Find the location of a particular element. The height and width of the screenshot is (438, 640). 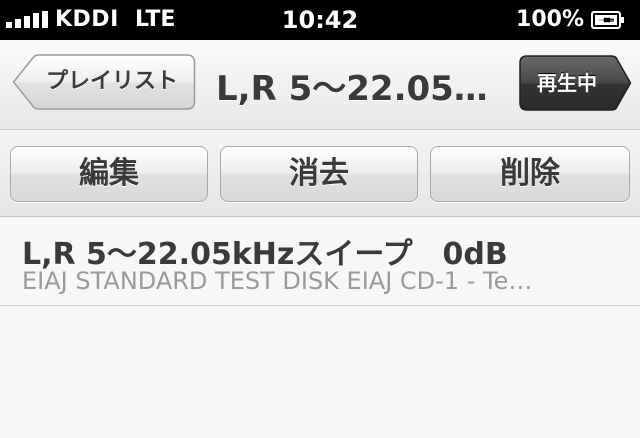

delete-button: 削除 is located at coordinates (530, 174).